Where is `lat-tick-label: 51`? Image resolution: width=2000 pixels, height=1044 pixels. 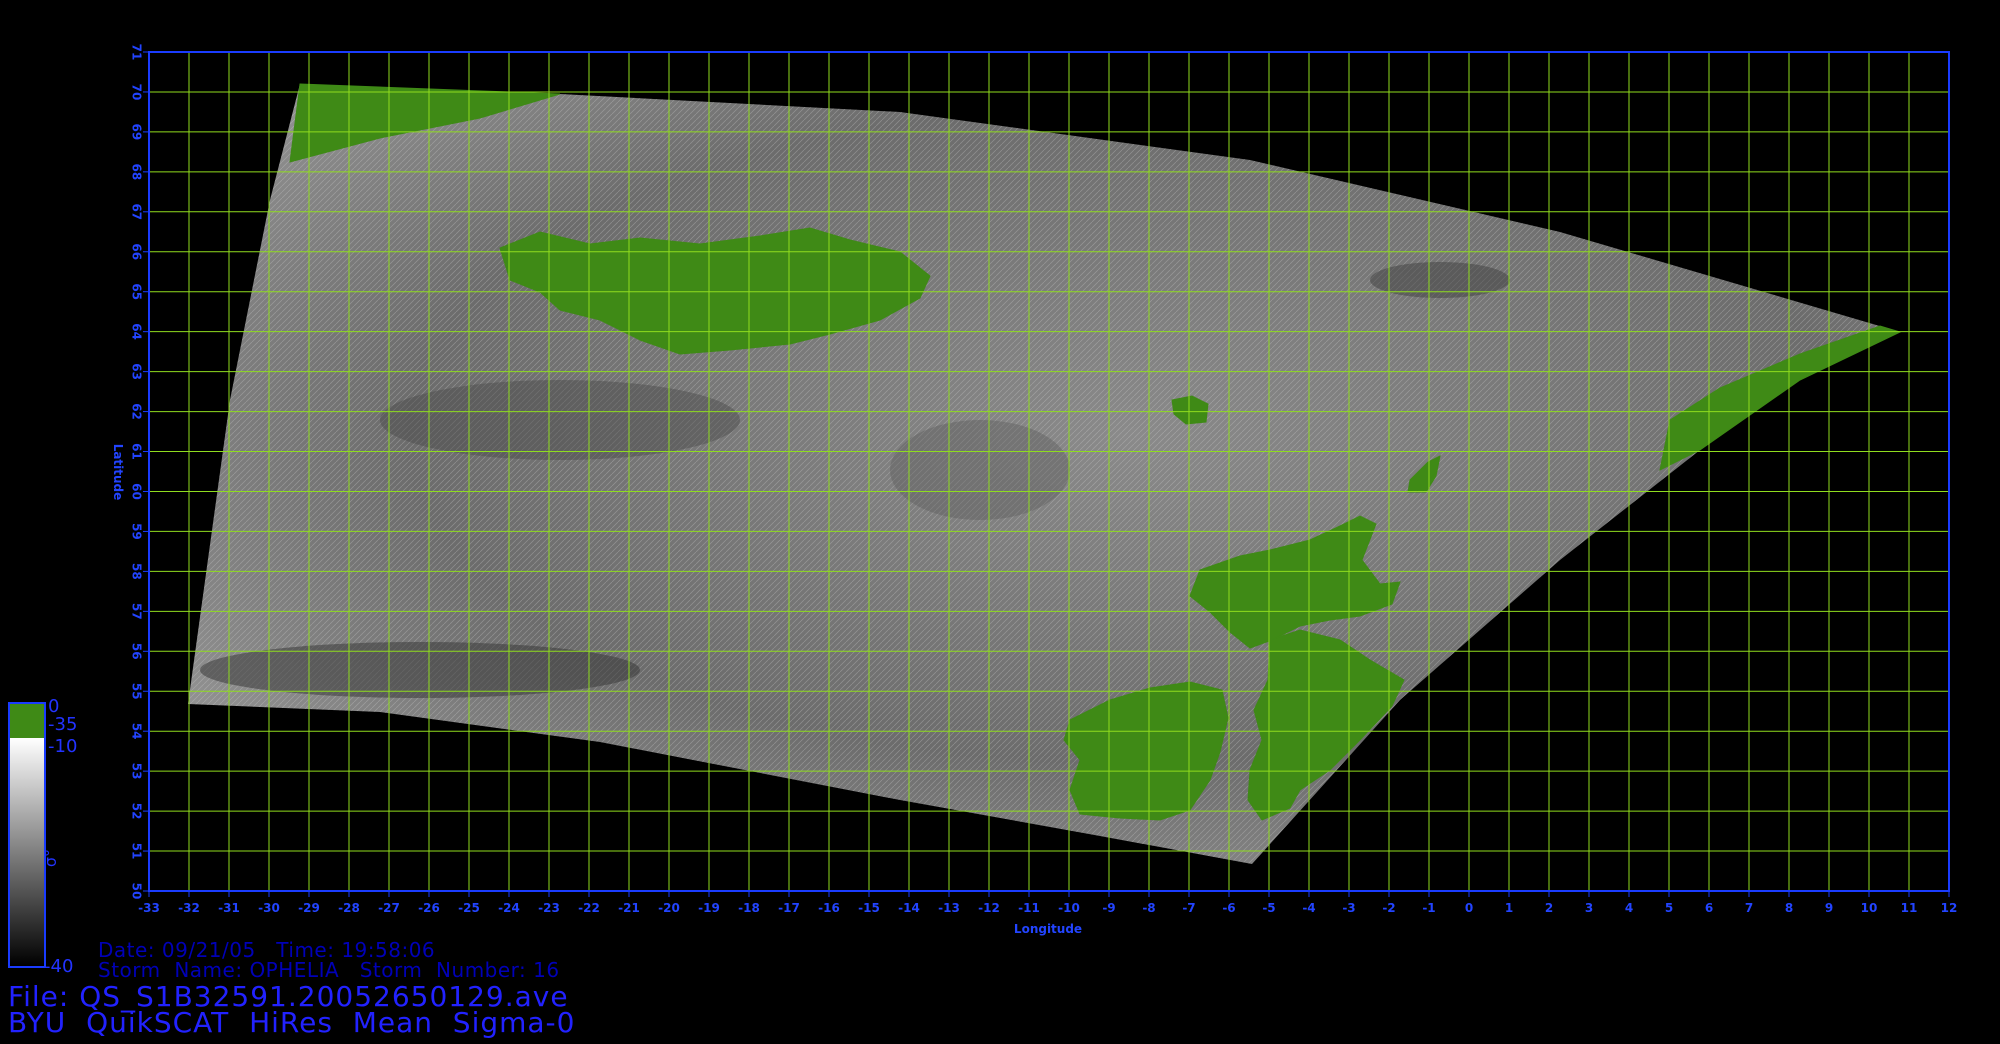 lat-tick-label: 51 is located at coordinates (137, 851).